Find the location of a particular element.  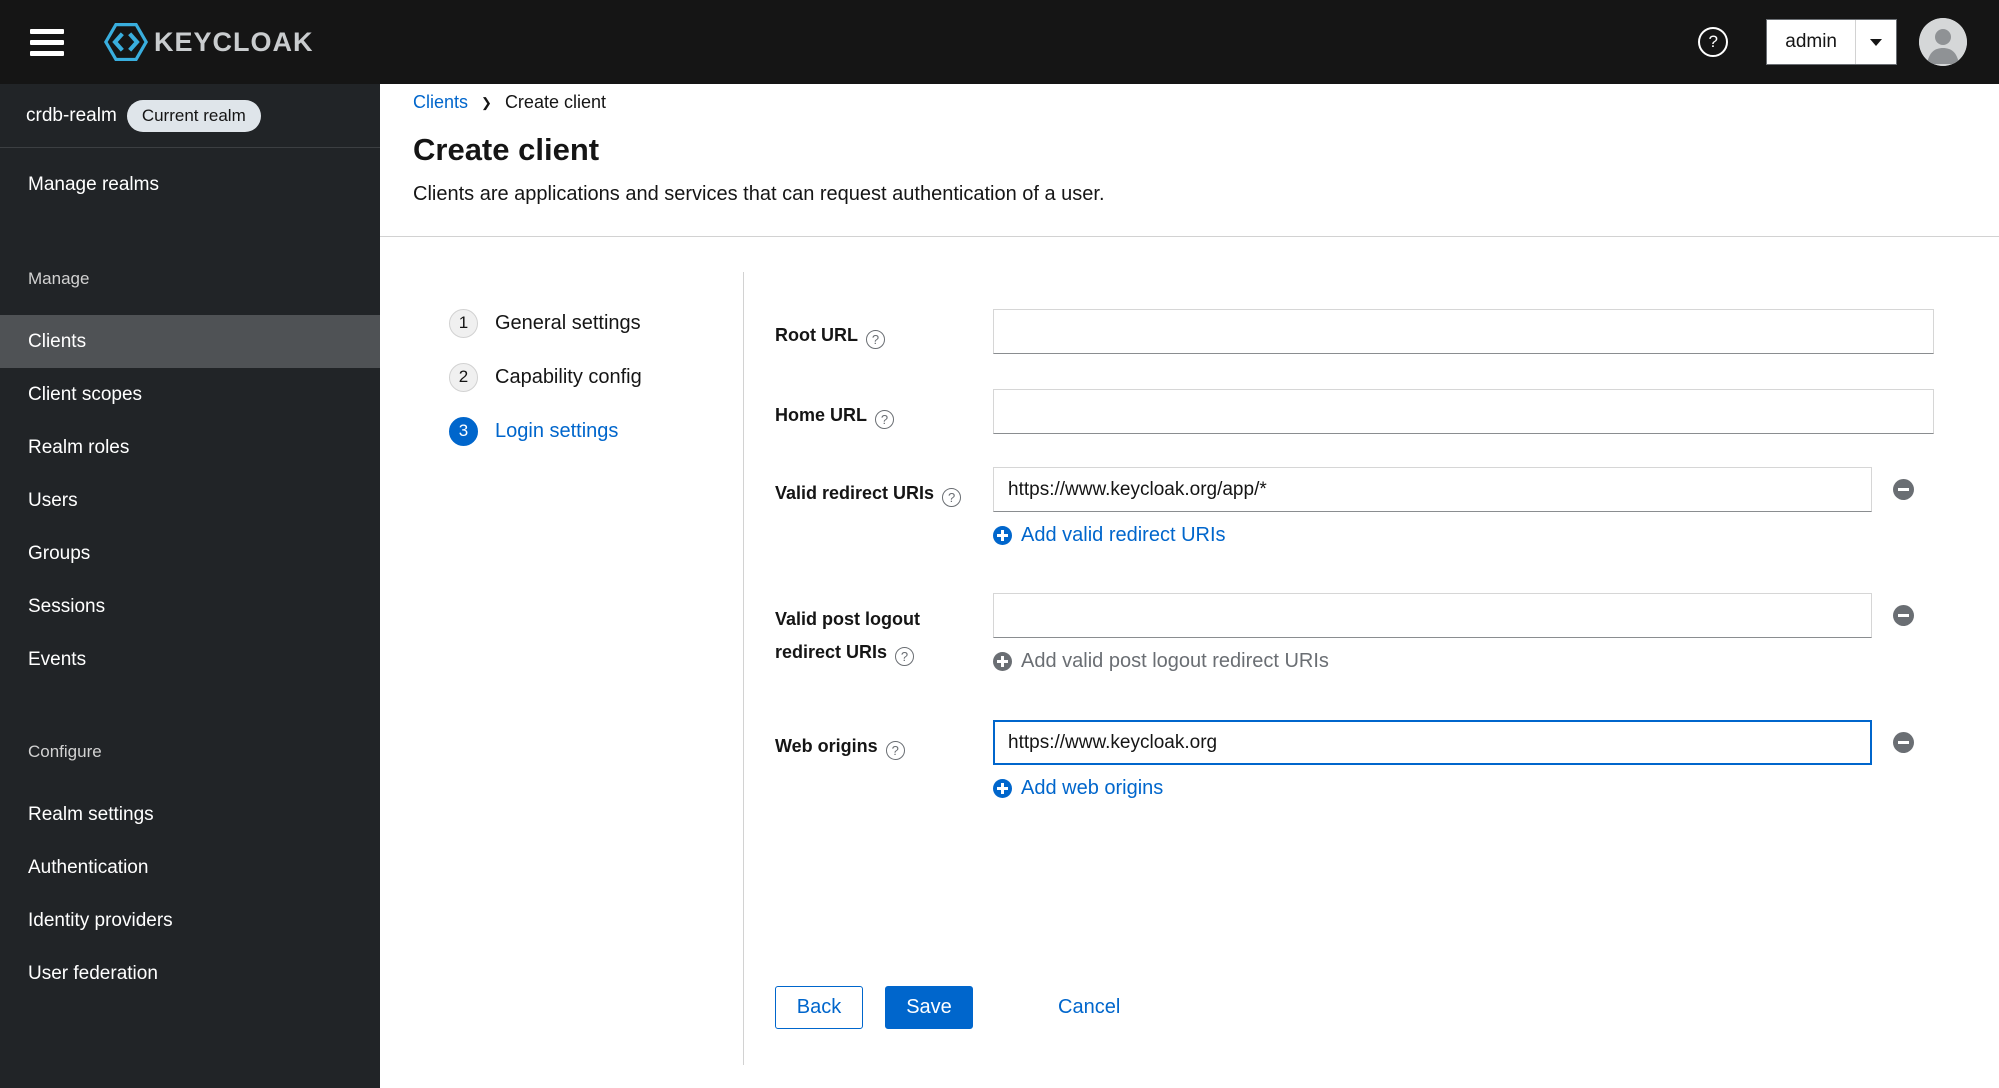

chevron-down-icon is located at coordinates (1875, 42).